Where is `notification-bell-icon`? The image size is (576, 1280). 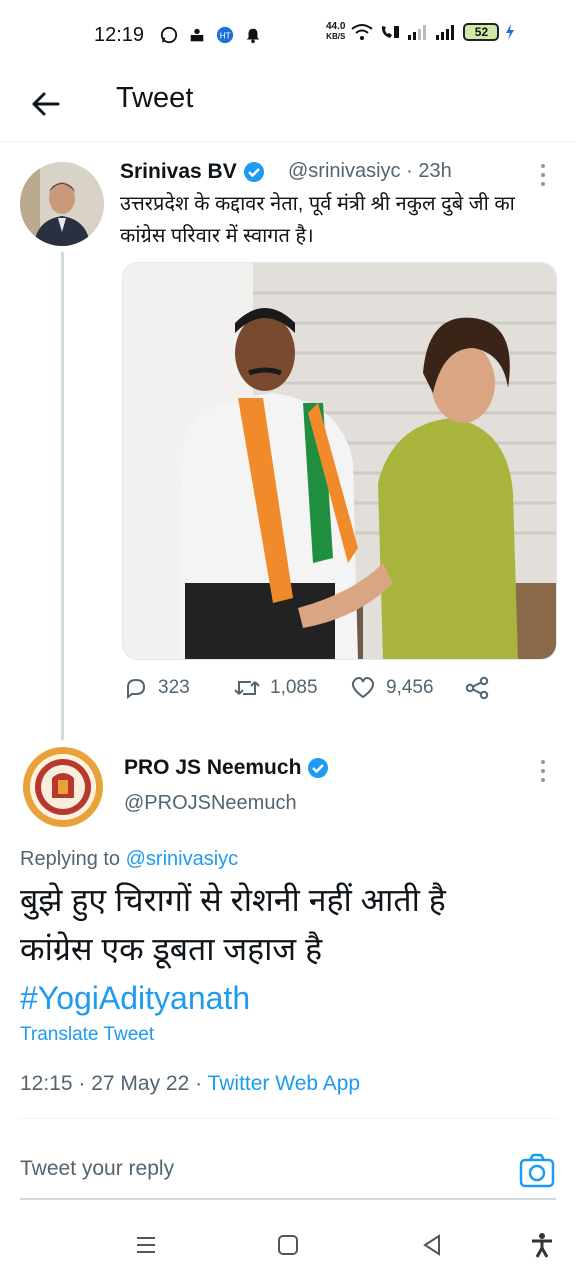 notification-bell-icon is located at coordinates (253, 36).